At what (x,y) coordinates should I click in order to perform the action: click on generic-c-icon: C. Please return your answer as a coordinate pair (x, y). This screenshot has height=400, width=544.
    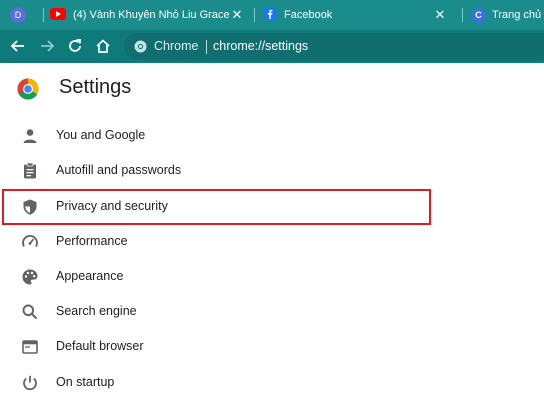
    Looking at the image, I should click on (478, 15).